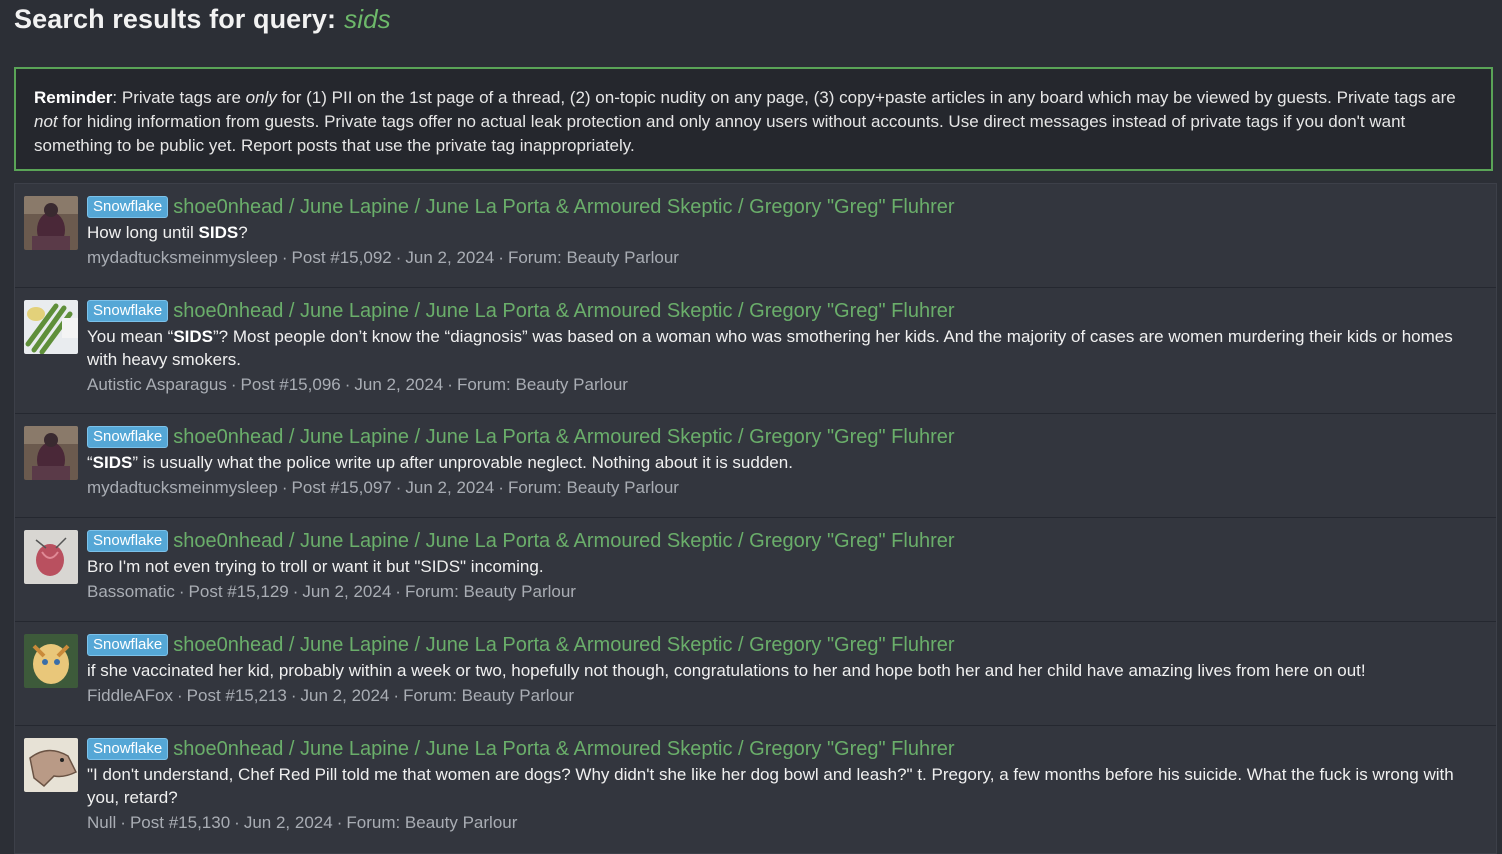 The image size is (1502, 854). Describe the element at coordinates (202, 19) in the screenshot. I see `page-title: Search results for query: sids` at that location.